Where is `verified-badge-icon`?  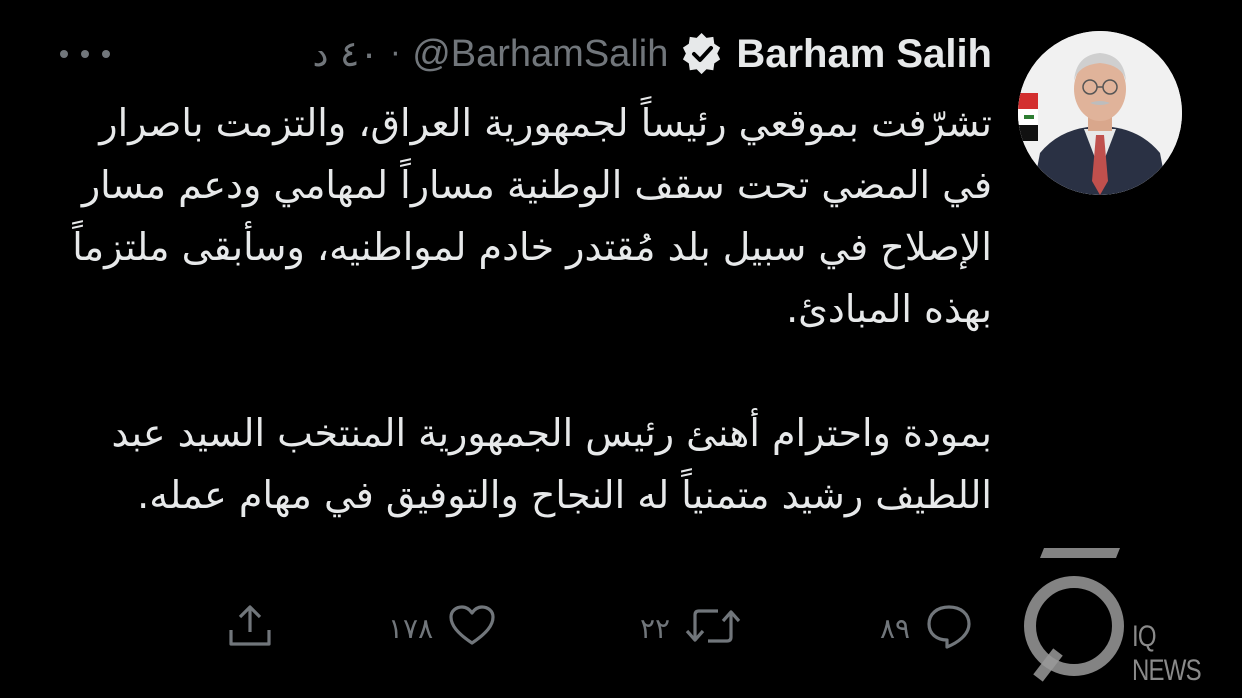 verified-badge-icon is located at coordinates (702, 54).